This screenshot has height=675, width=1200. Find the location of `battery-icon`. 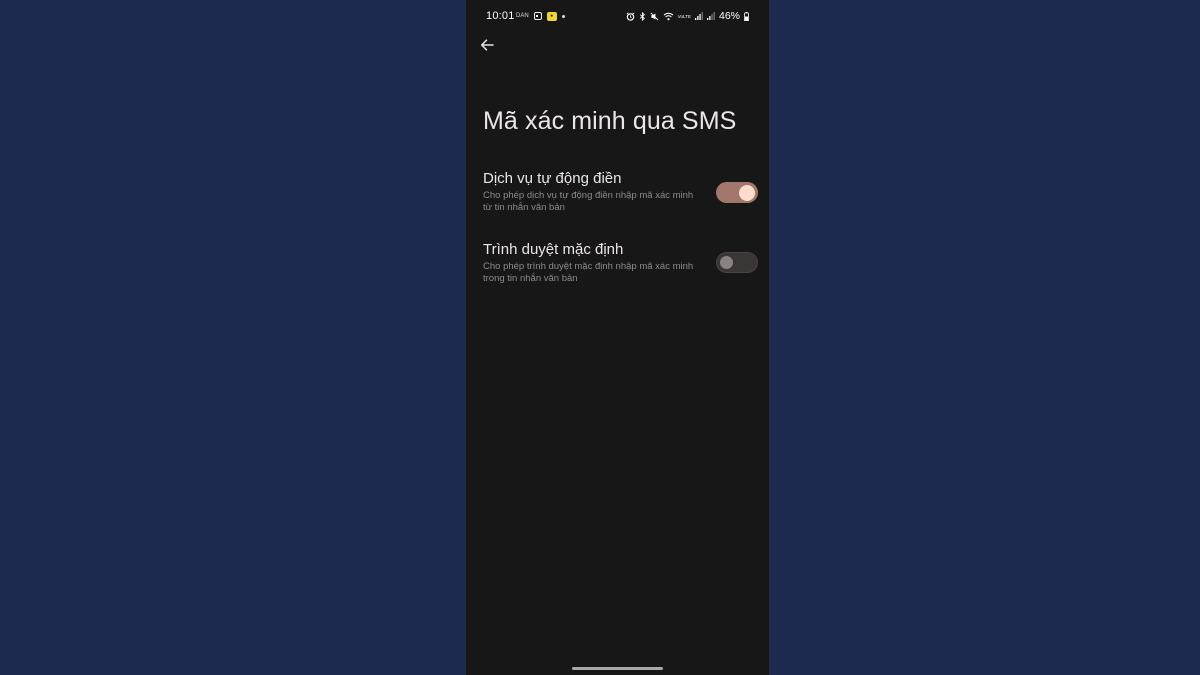

battery-icon is located at coordinates (746, 16).